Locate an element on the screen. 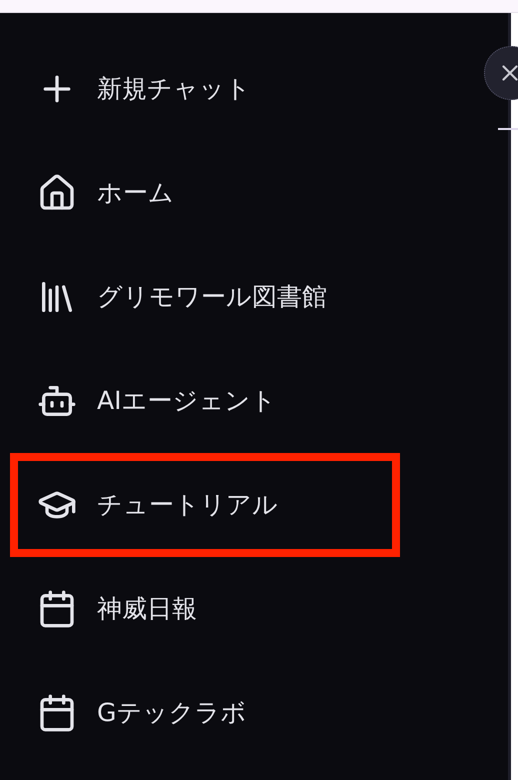  sidebar-item: Gテックラボ is located at coordinates (132, 713).